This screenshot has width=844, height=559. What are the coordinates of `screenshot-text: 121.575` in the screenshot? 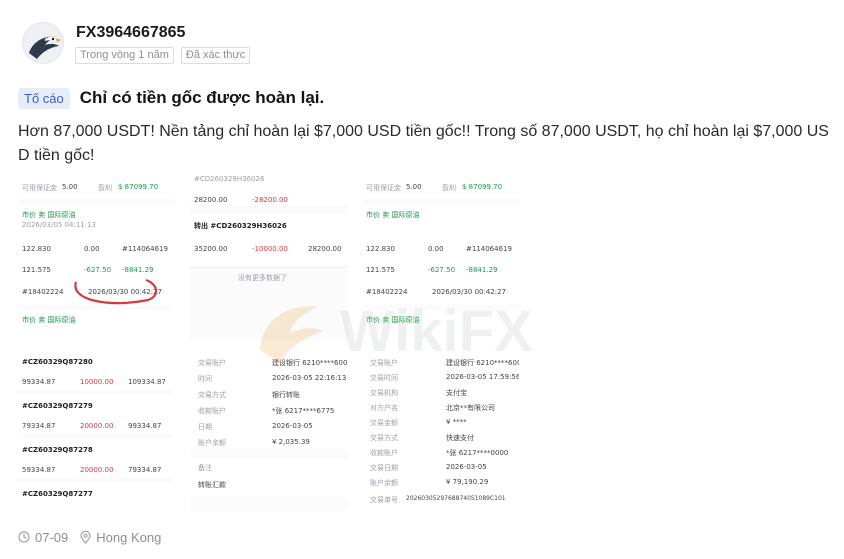 It's located at (36, 270).